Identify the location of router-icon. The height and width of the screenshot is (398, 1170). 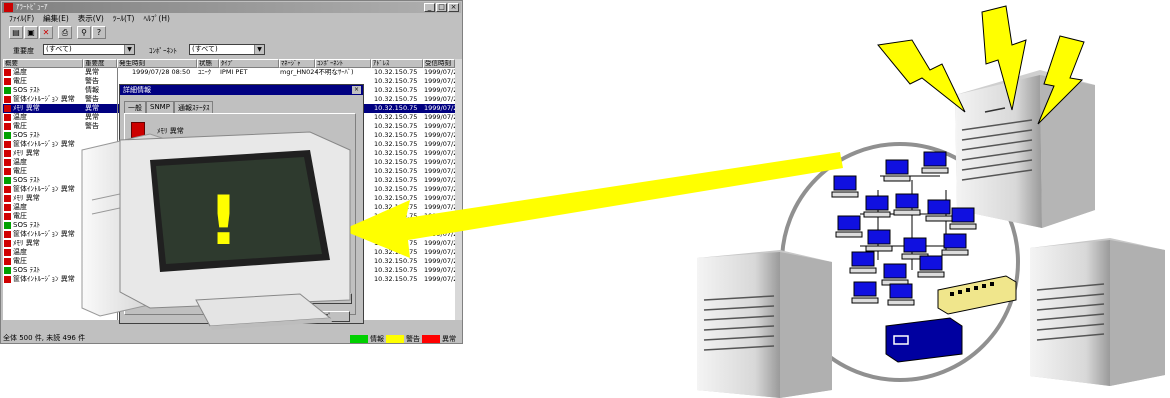
(924, 340).